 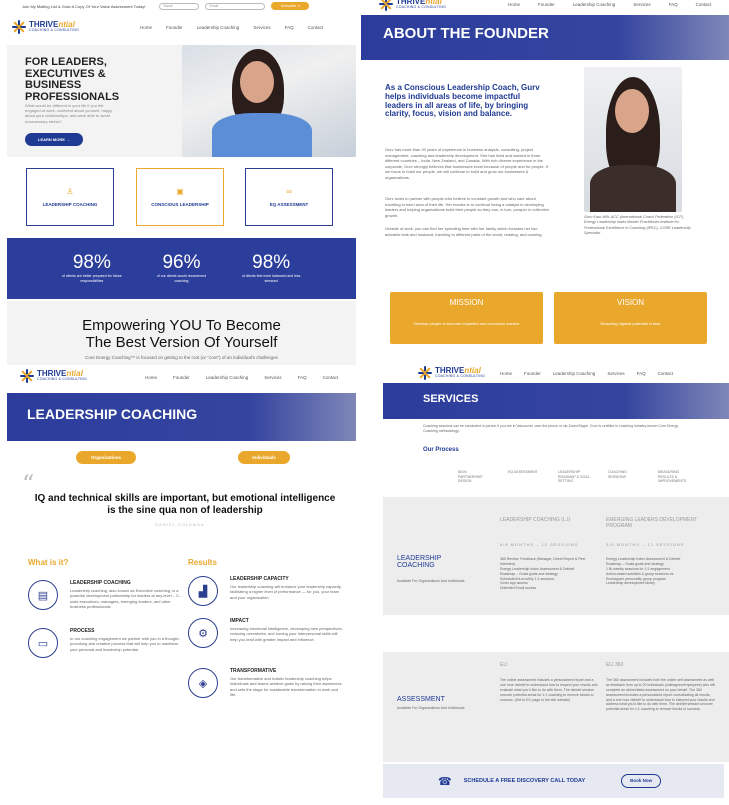 I want to click on name-input: Name, so click(x=179, y=6).